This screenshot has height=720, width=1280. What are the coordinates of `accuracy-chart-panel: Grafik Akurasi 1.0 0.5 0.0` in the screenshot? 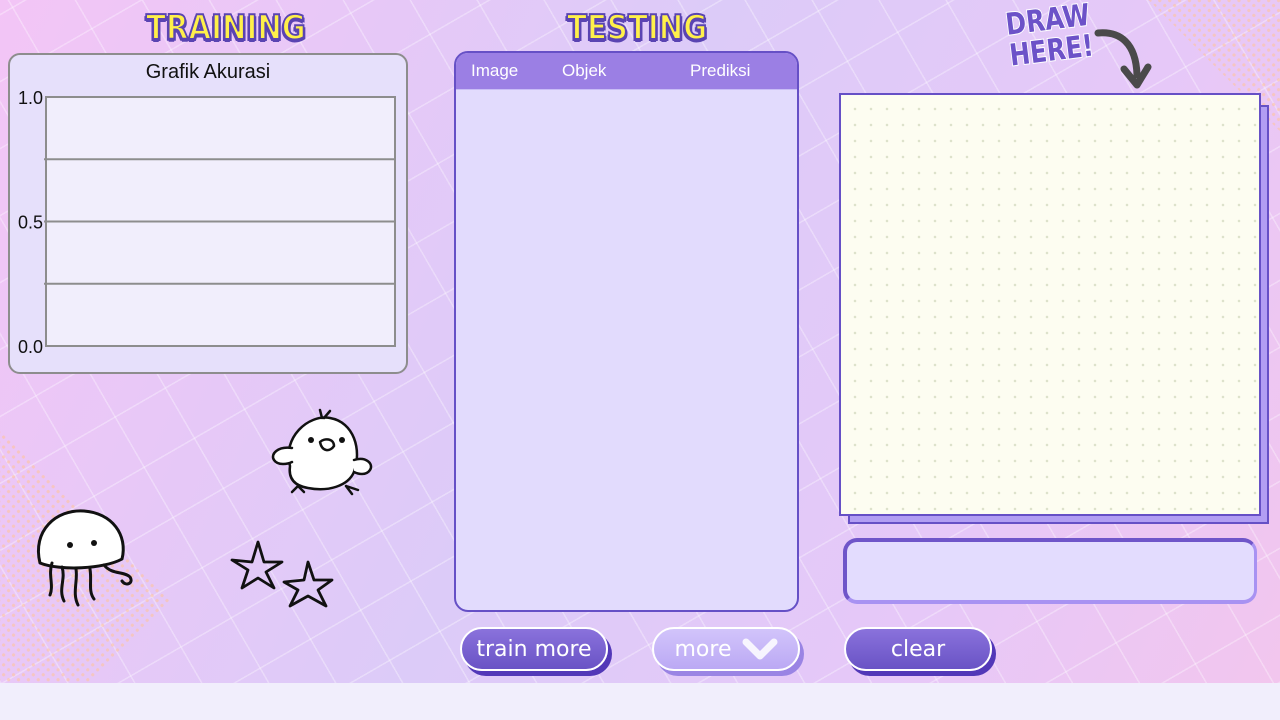 It's located at (208, 213).